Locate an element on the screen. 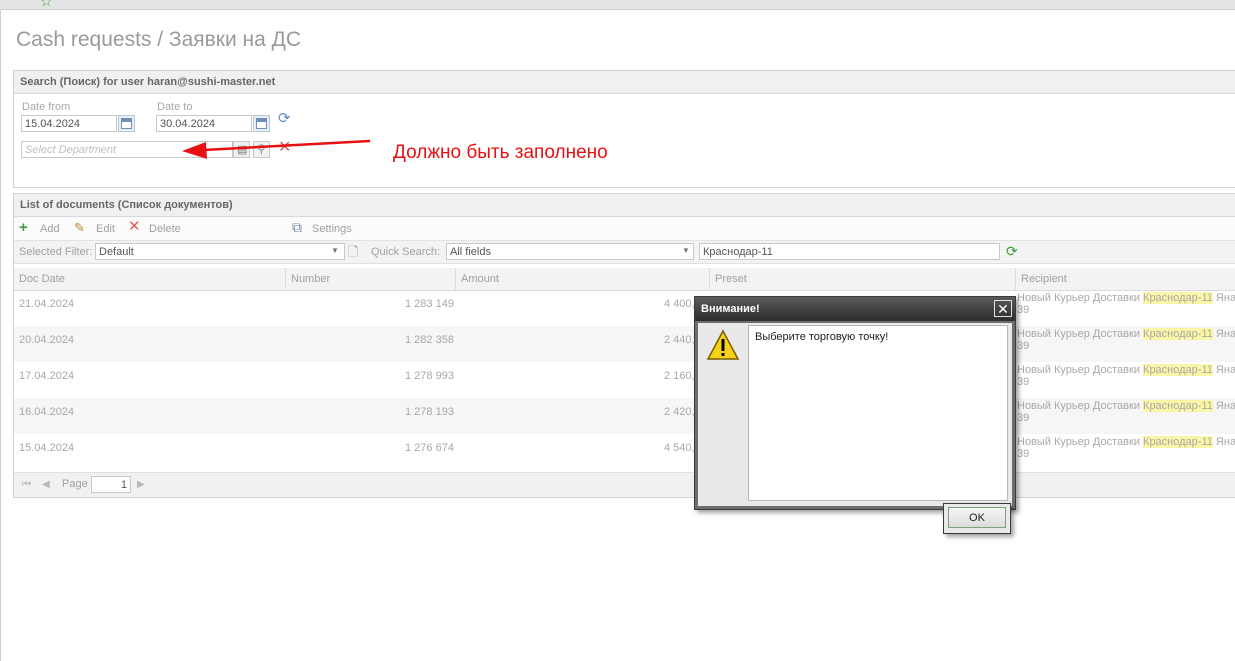 The height and width of the screenshot is (661, 1235). annotation-text: Должно быть заполнено is located at coordinates (500, 152).